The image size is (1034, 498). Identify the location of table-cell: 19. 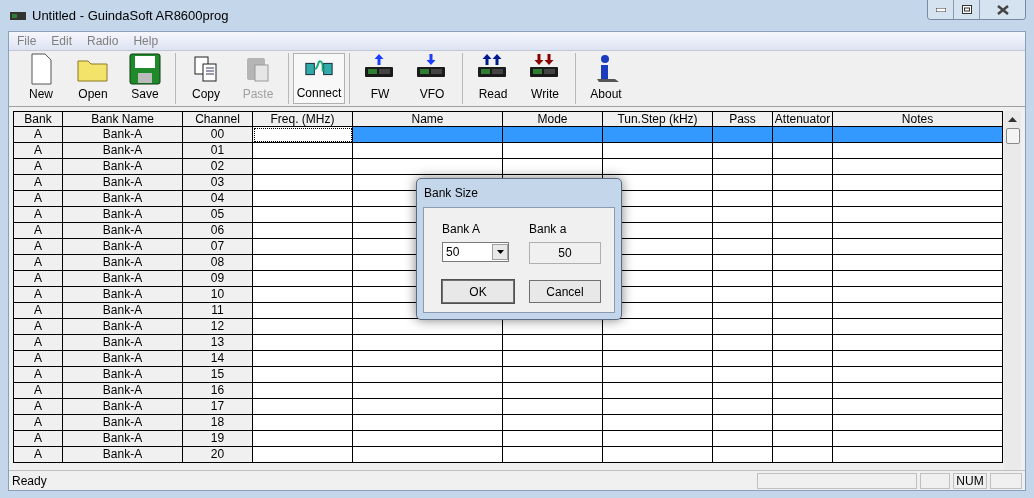
(218, 439).